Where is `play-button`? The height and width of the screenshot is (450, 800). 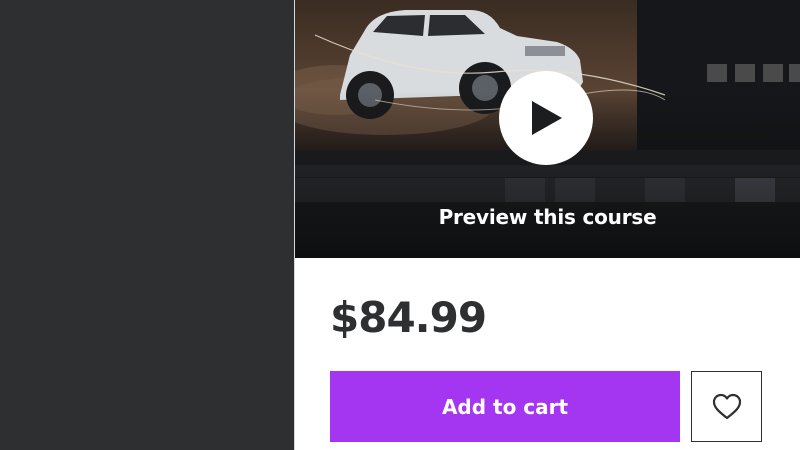
play-button is located at coordinates (546, 118).